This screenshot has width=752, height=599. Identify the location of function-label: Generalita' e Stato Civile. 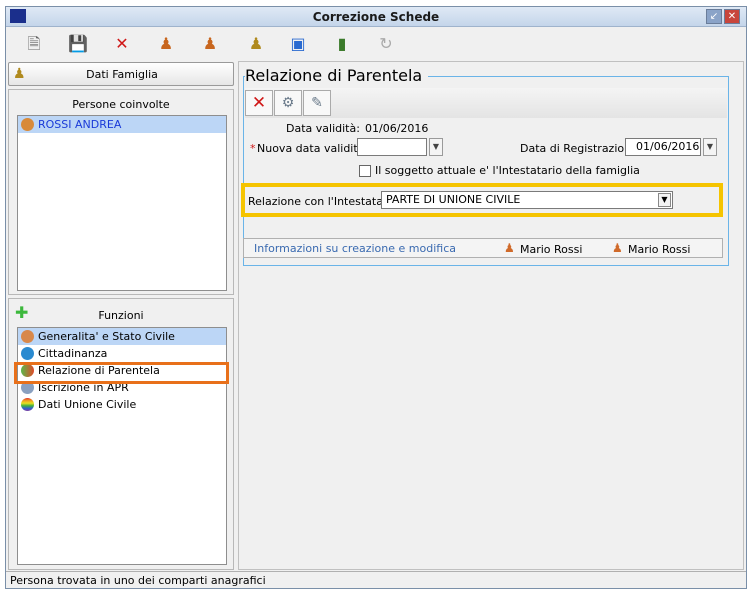
(106, 336).